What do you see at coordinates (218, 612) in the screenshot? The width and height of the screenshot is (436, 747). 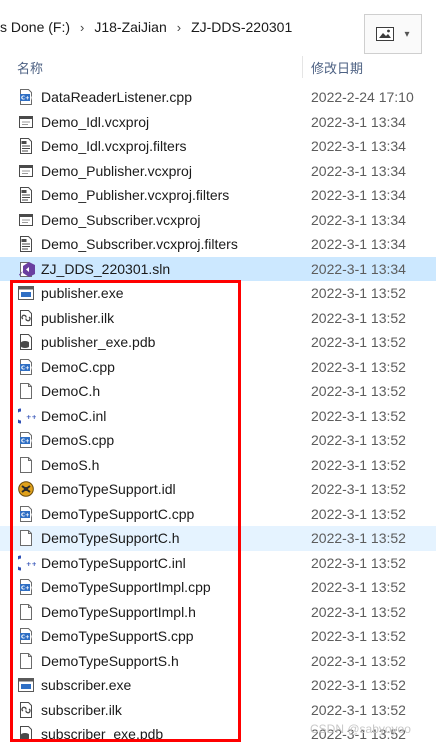 I see `file-row: DemoTypeSupportImpl.h 2022-3-1 13:52` at bounding box center [218, 612].